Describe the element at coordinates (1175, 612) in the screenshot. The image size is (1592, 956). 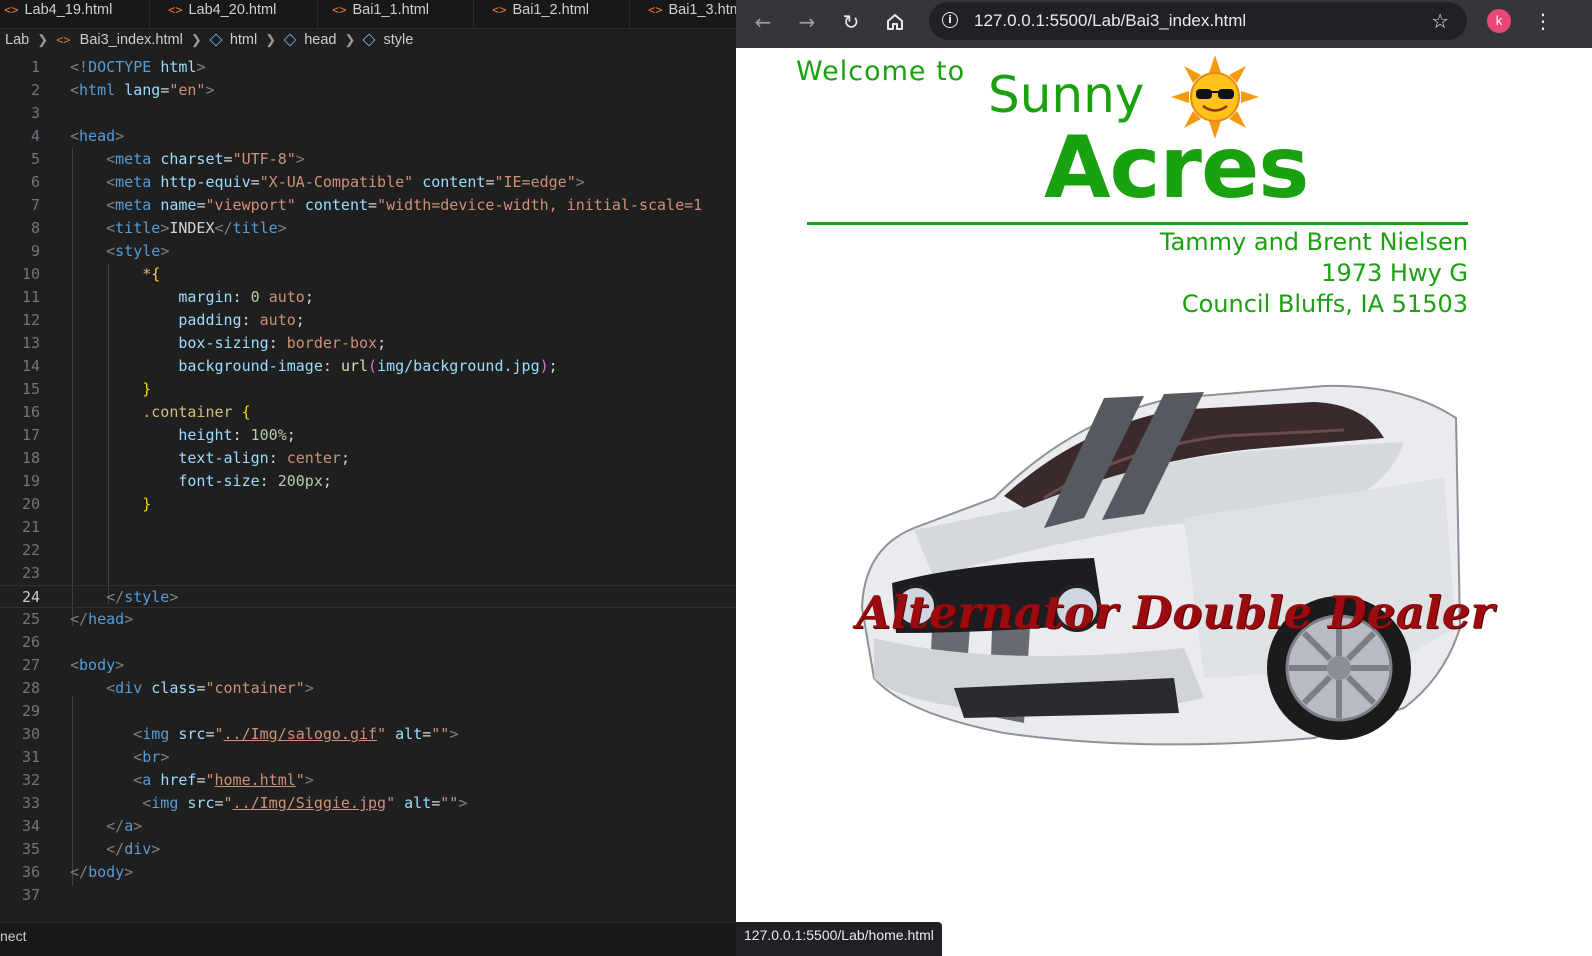
I see `slogan-text: Alternator Double Dealer` at that location.